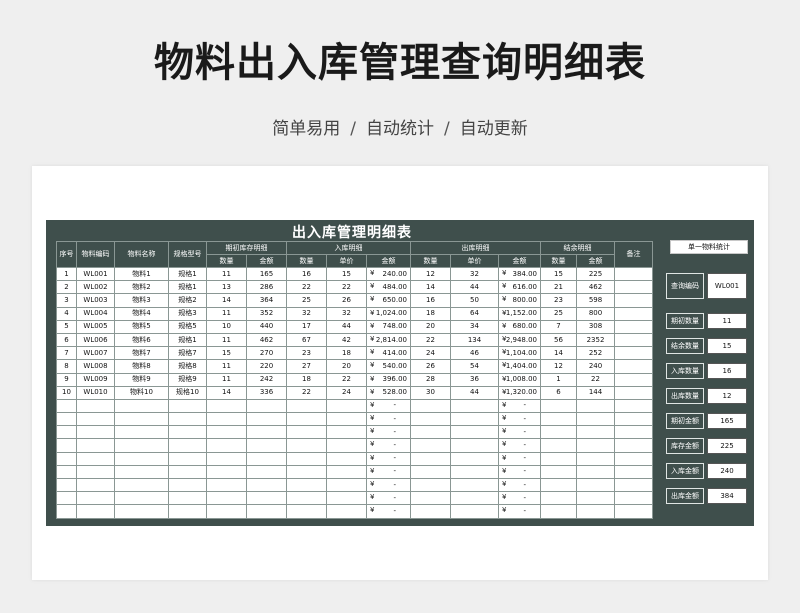  Describe the element at coordinates (141, 313) in the screenshot. I see `cell-name: 物料4` at that location.